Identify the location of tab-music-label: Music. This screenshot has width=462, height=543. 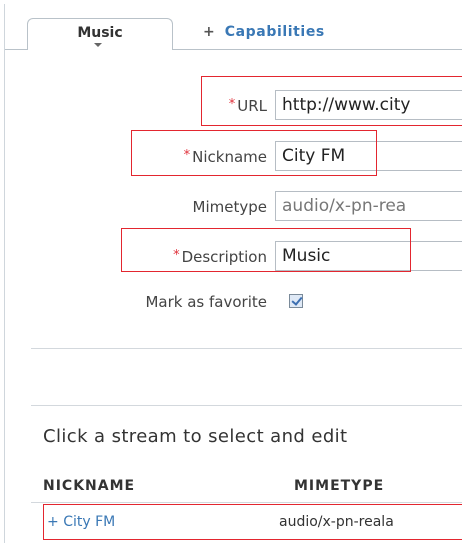
(100, 33).